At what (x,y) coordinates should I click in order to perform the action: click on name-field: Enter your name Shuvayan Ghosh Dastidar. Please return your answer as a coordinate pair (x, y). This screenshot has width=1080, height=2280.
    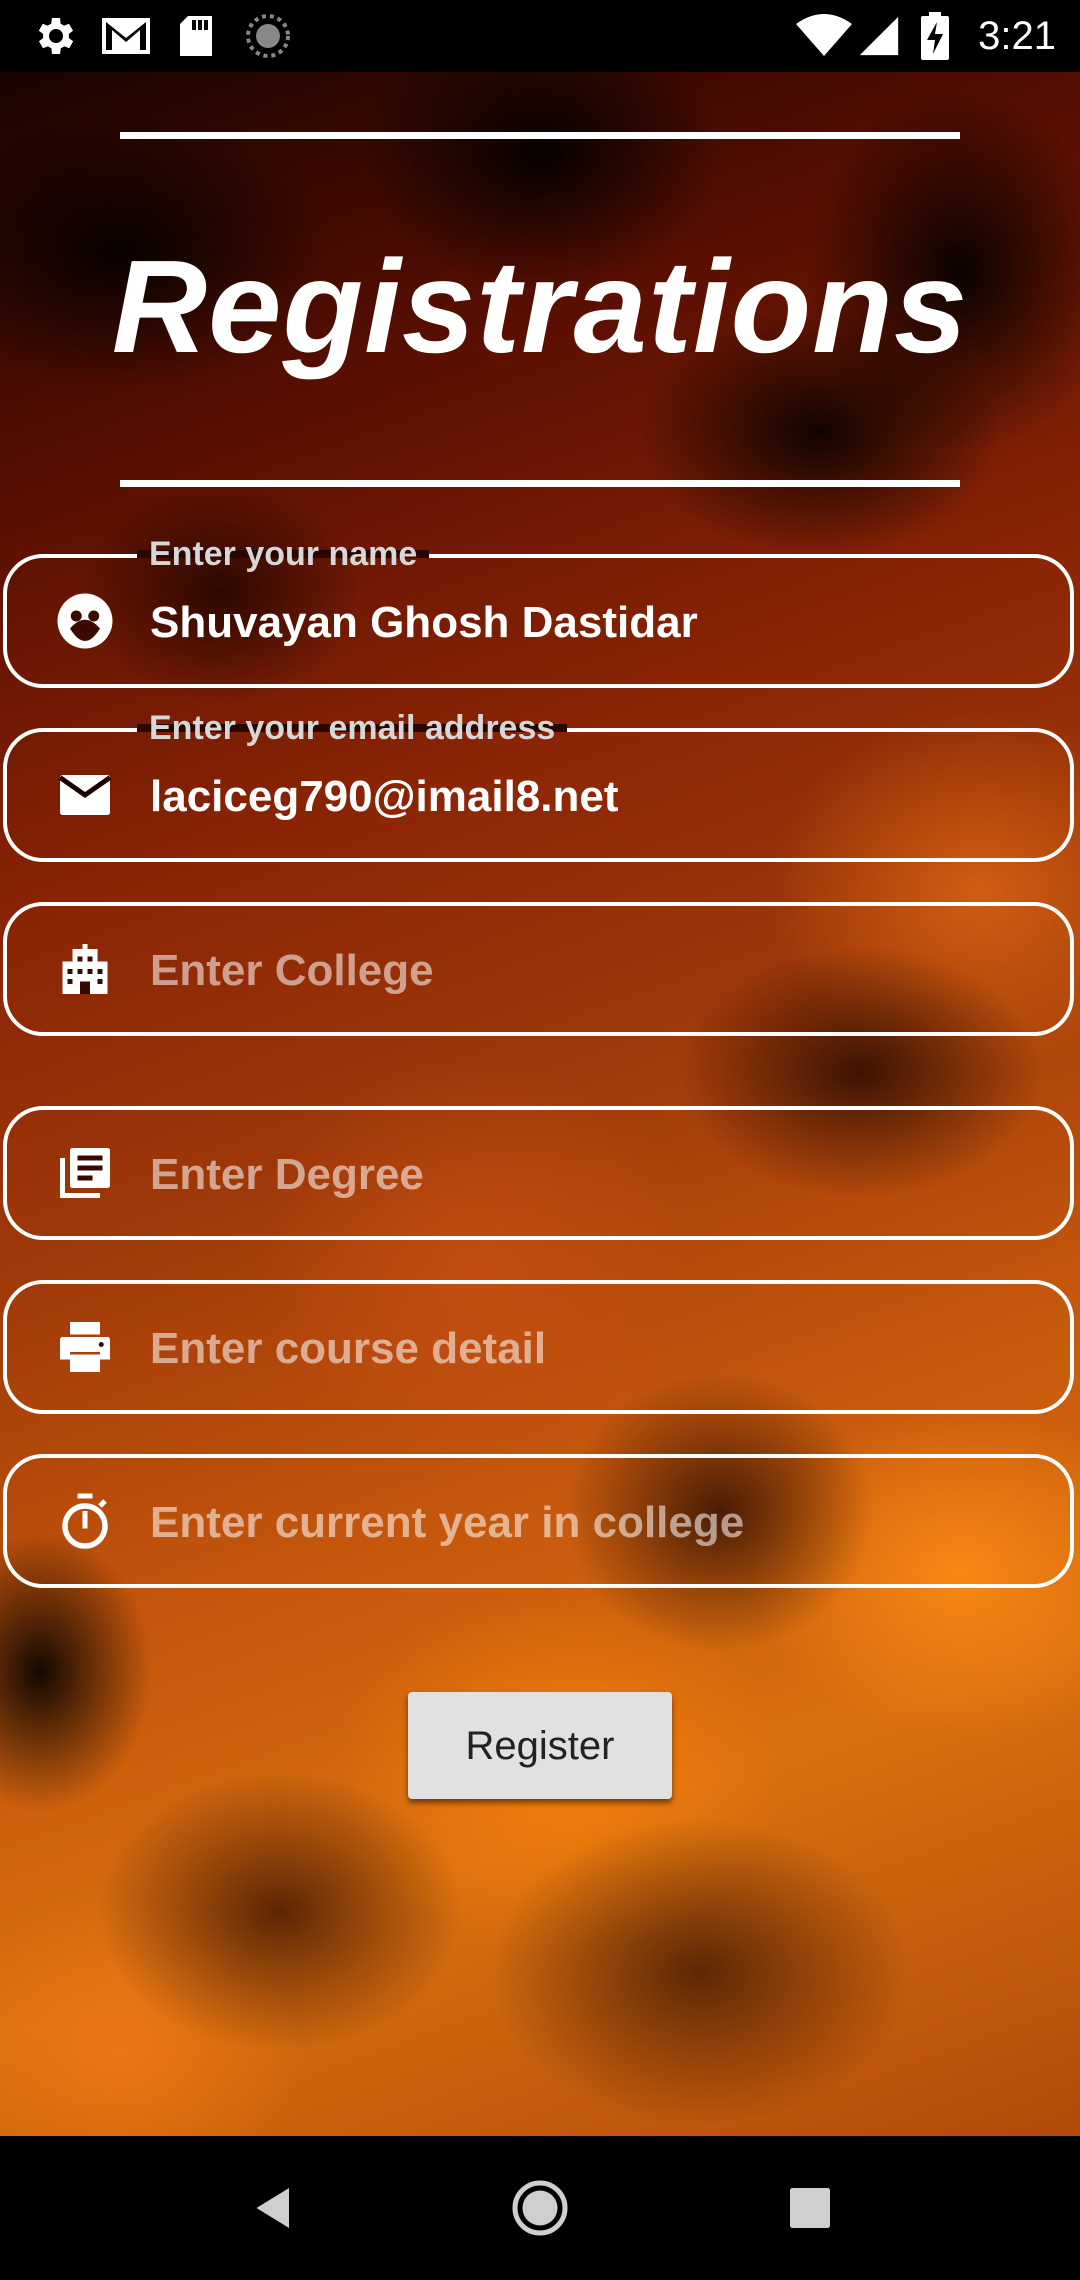
    Looking at the image, I should click on (538, 611).